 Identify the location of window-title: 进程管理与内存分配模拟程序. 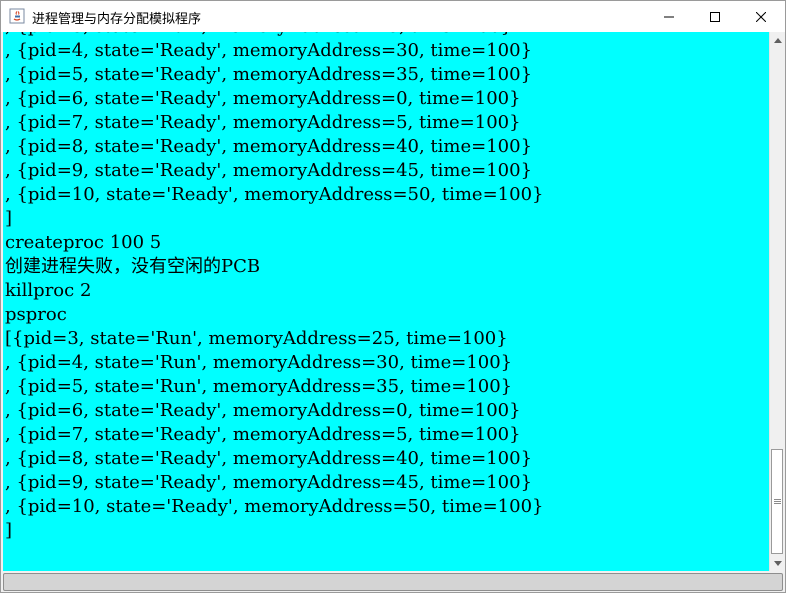
(117, 19).